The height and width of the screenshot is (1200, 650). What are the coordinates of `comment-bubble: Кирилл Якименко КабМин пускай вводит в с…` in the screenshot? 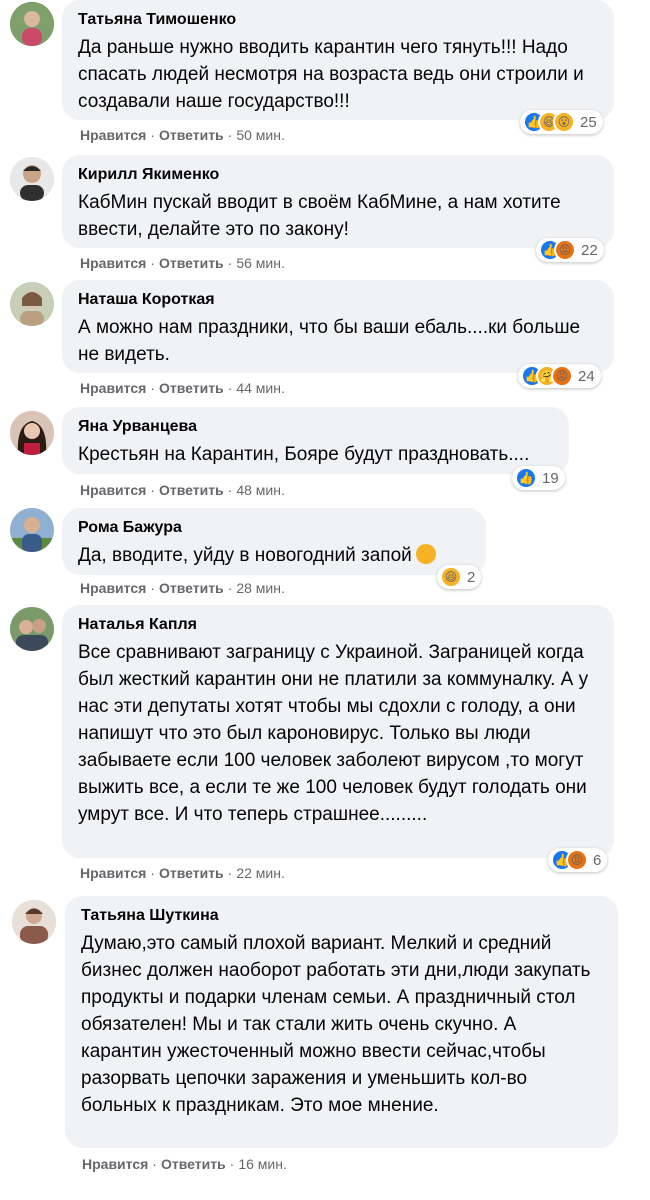 It's located at (338, 201).